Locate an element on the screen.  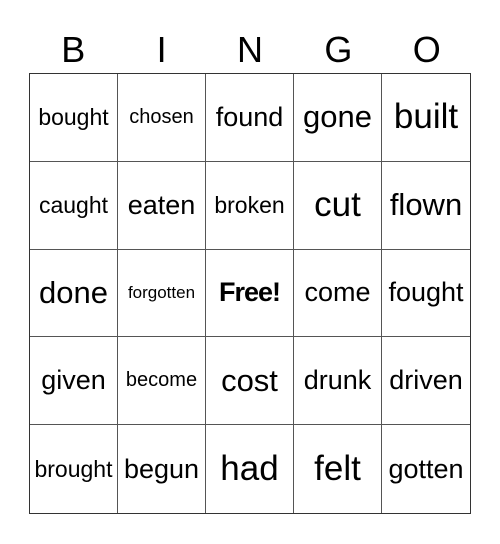
bingo-cell: built is located at coordinates (426, 118).